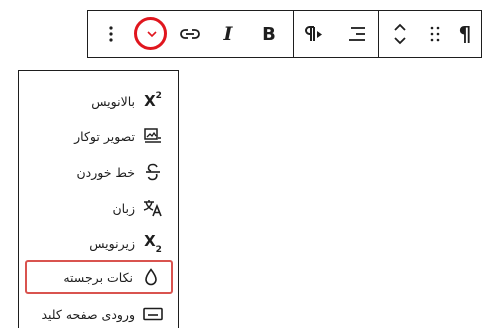 This screenshot has width=500, height=328. What do you see at coordinates (153, 314) in the screenshot?
I see `keyboard-icon` at bounding box center [153, 314].